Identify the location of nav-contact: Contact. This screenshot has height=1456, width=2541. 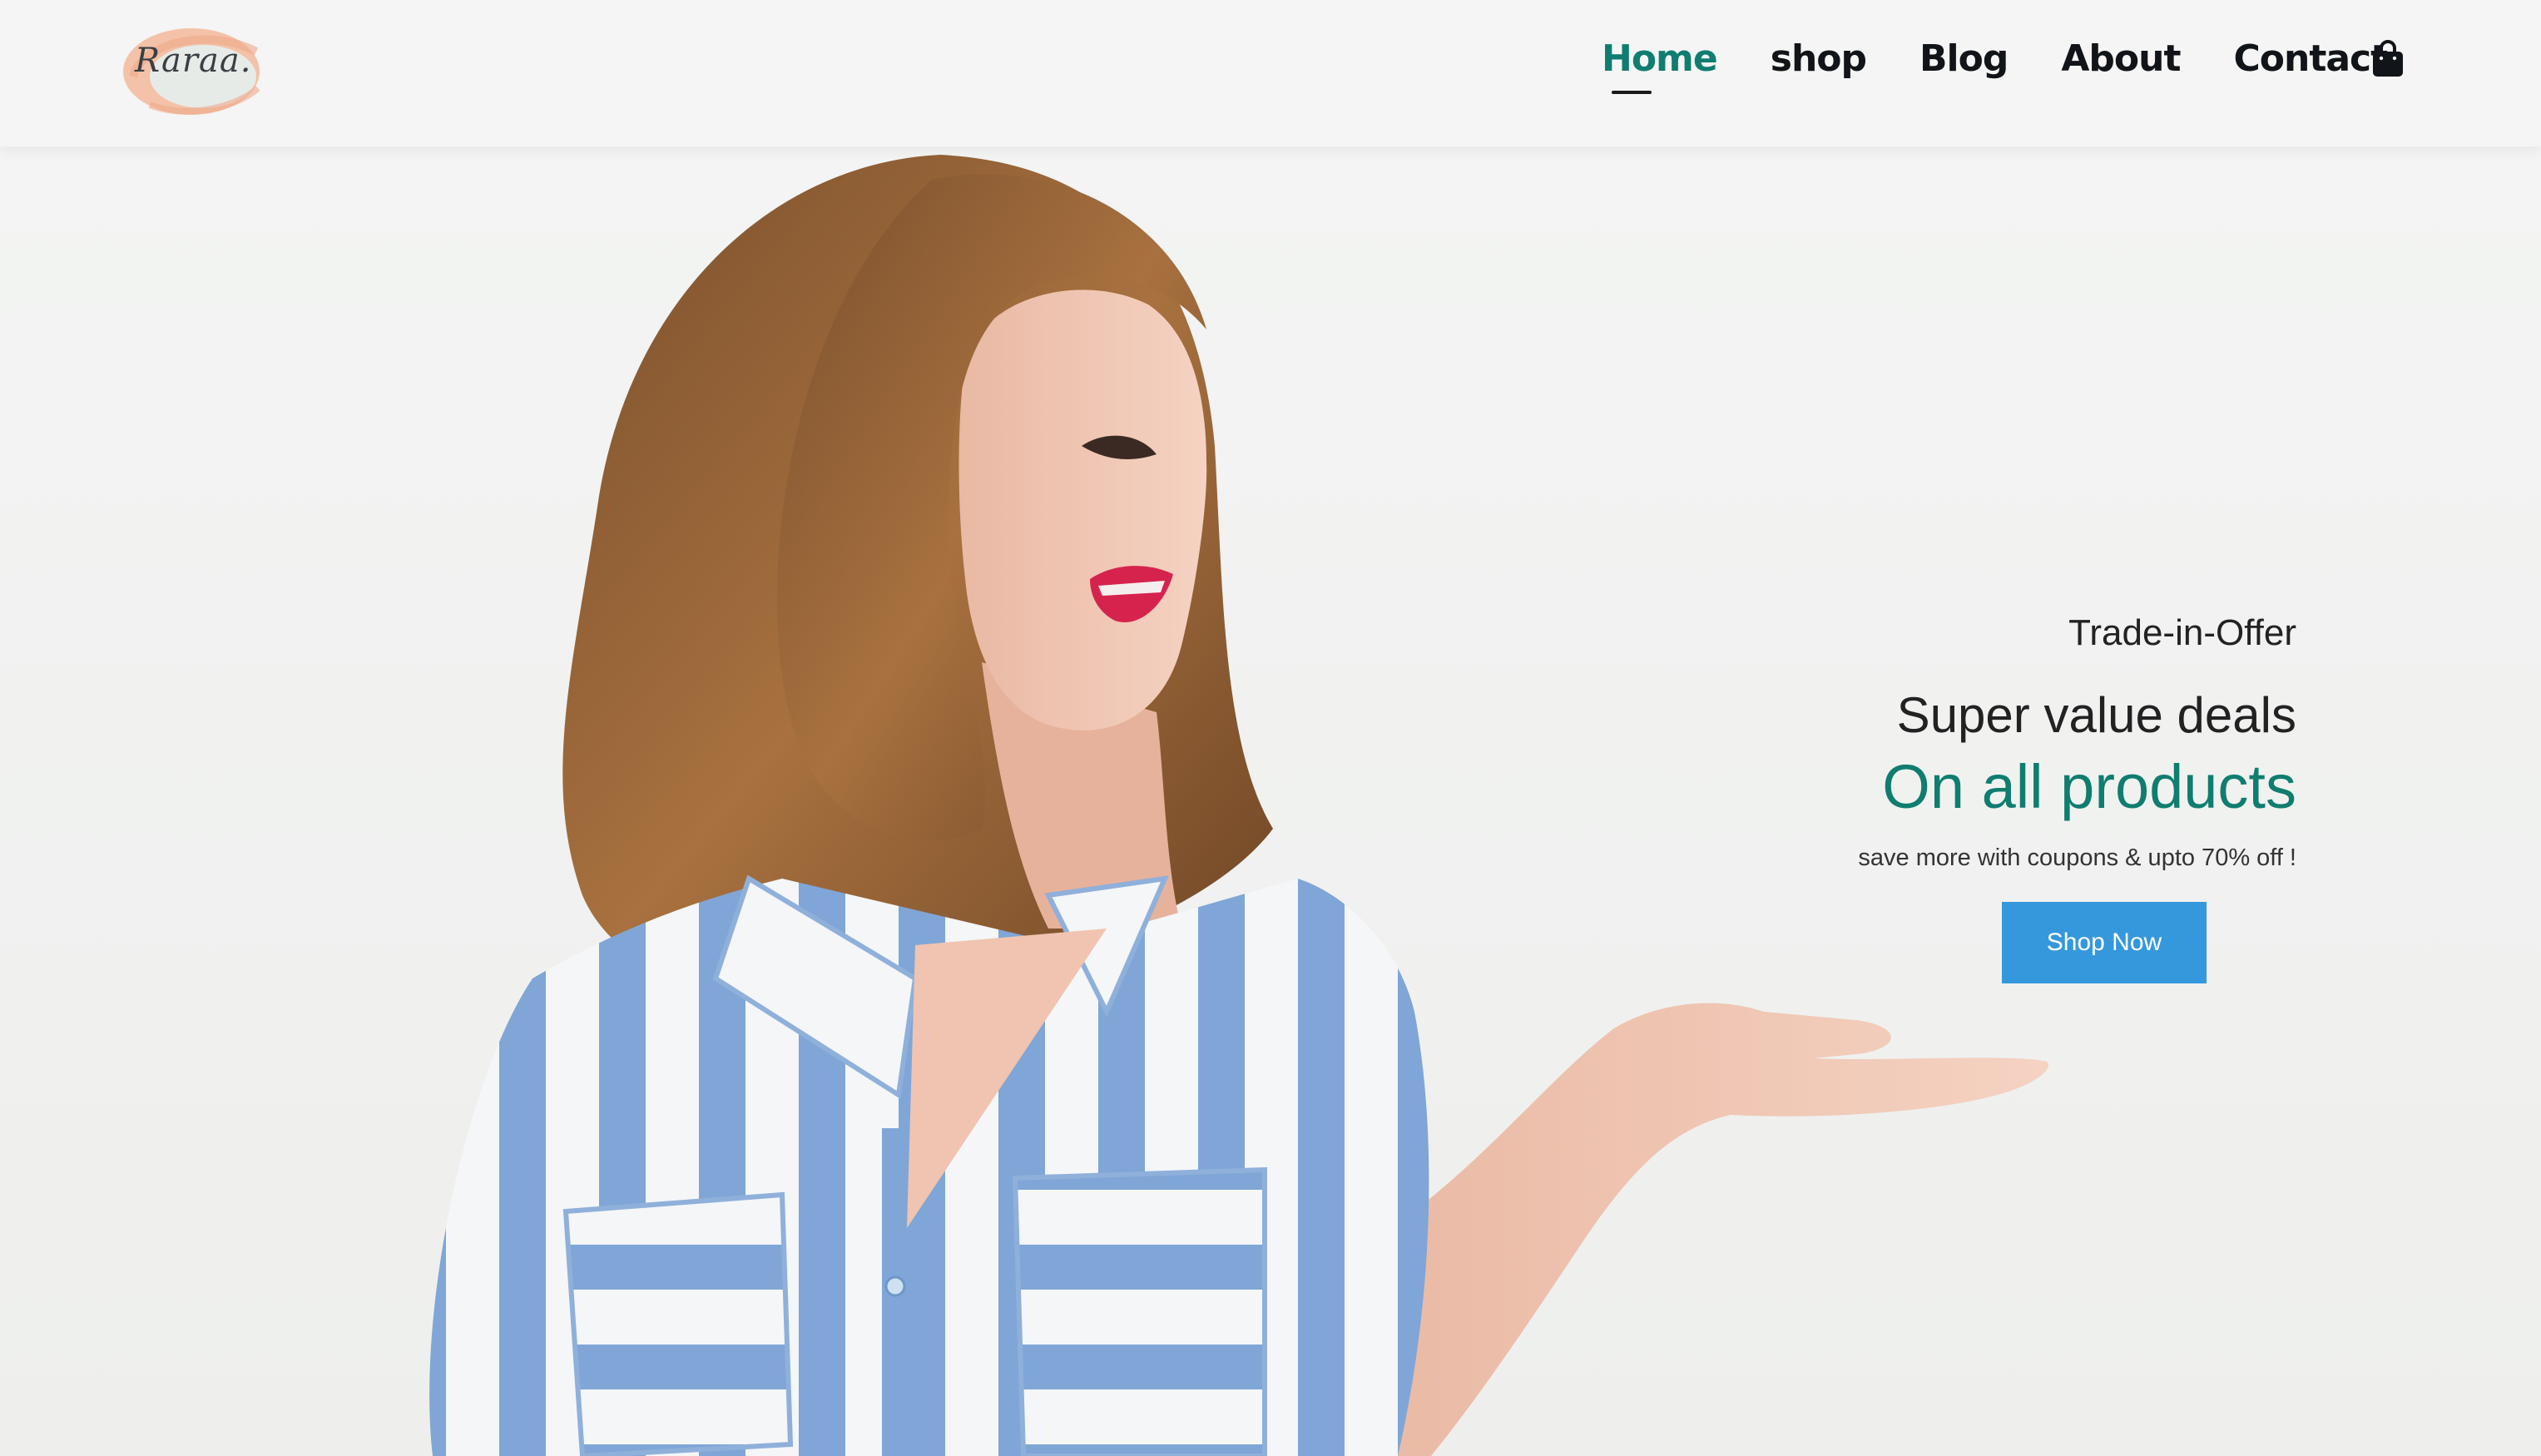
(2310, 58).